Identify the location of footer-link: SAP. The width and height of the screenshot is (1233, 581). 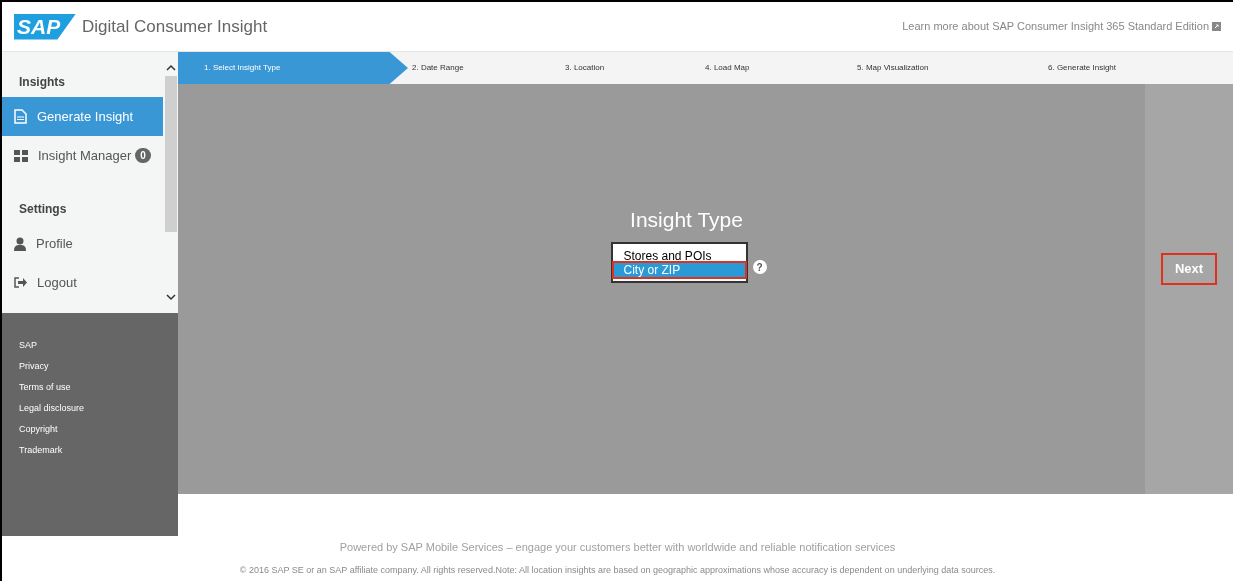
(90, 345).